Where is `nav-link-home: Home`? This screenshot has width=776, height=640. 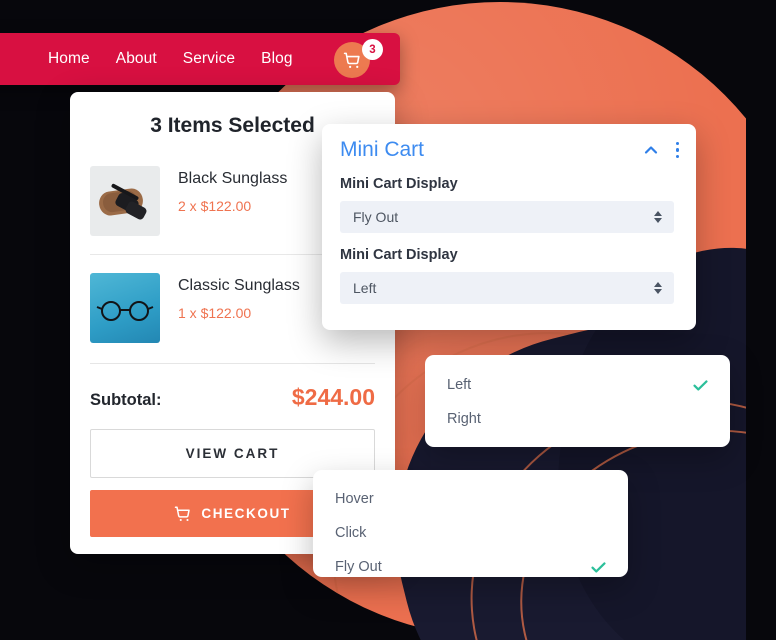
nav-link-home: Home is located at coordinates (69, 59).